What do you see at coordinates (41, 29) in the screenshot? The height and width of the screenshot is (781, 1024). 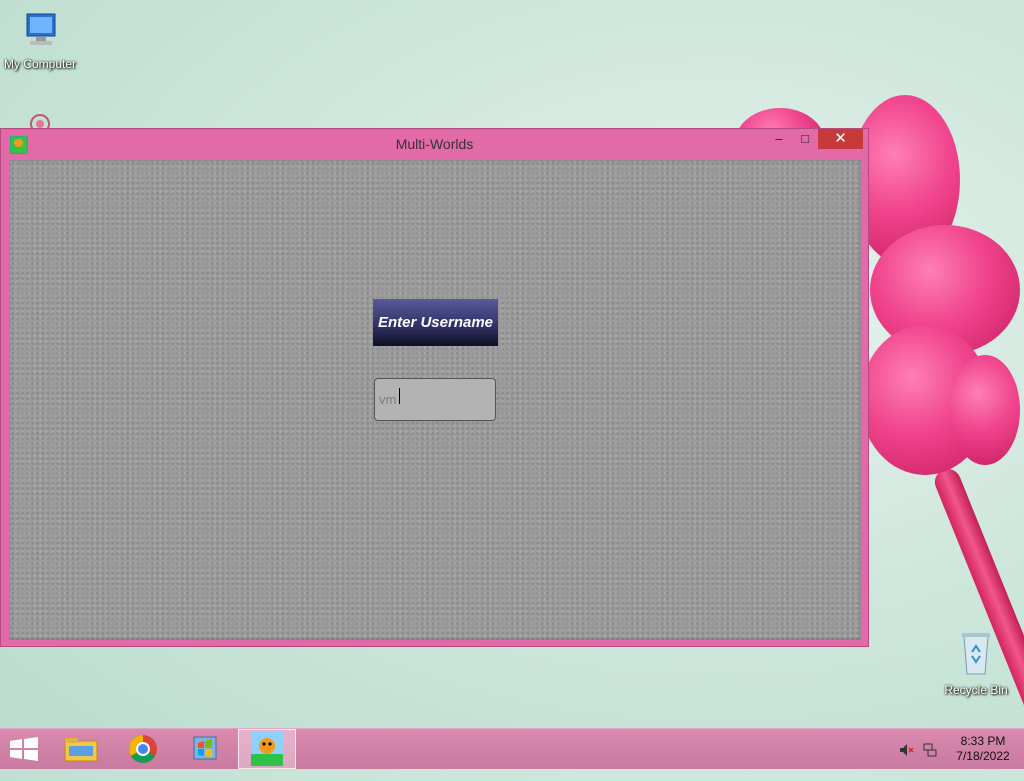 I see `computer-icon` at bounding box center [41, 29].